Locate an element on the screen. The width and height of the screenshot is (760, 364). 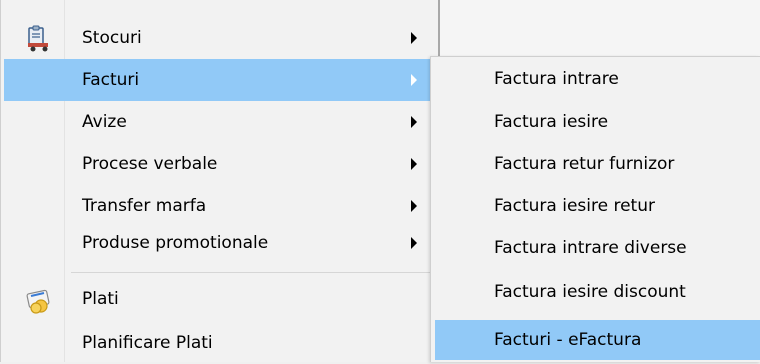
menu-item-label: Transfer marfa is located at coordinates (144, 206).